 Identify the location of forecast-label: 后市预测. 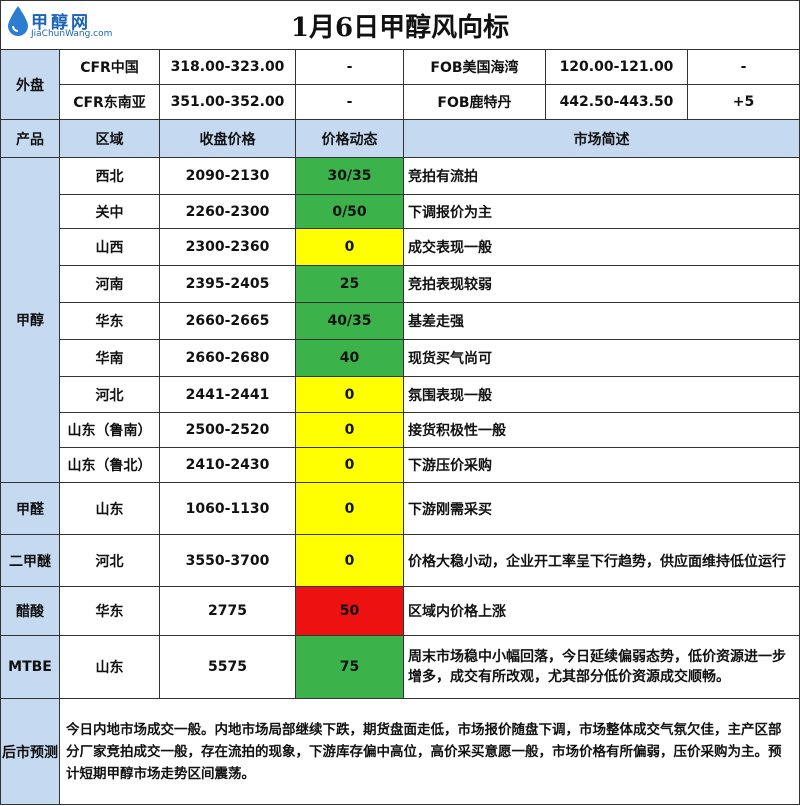
(30, 751).